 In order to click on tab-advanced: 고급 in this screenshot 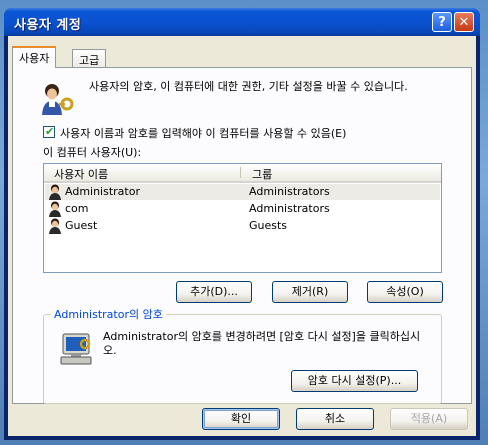, I will do `click(89, 58)`.